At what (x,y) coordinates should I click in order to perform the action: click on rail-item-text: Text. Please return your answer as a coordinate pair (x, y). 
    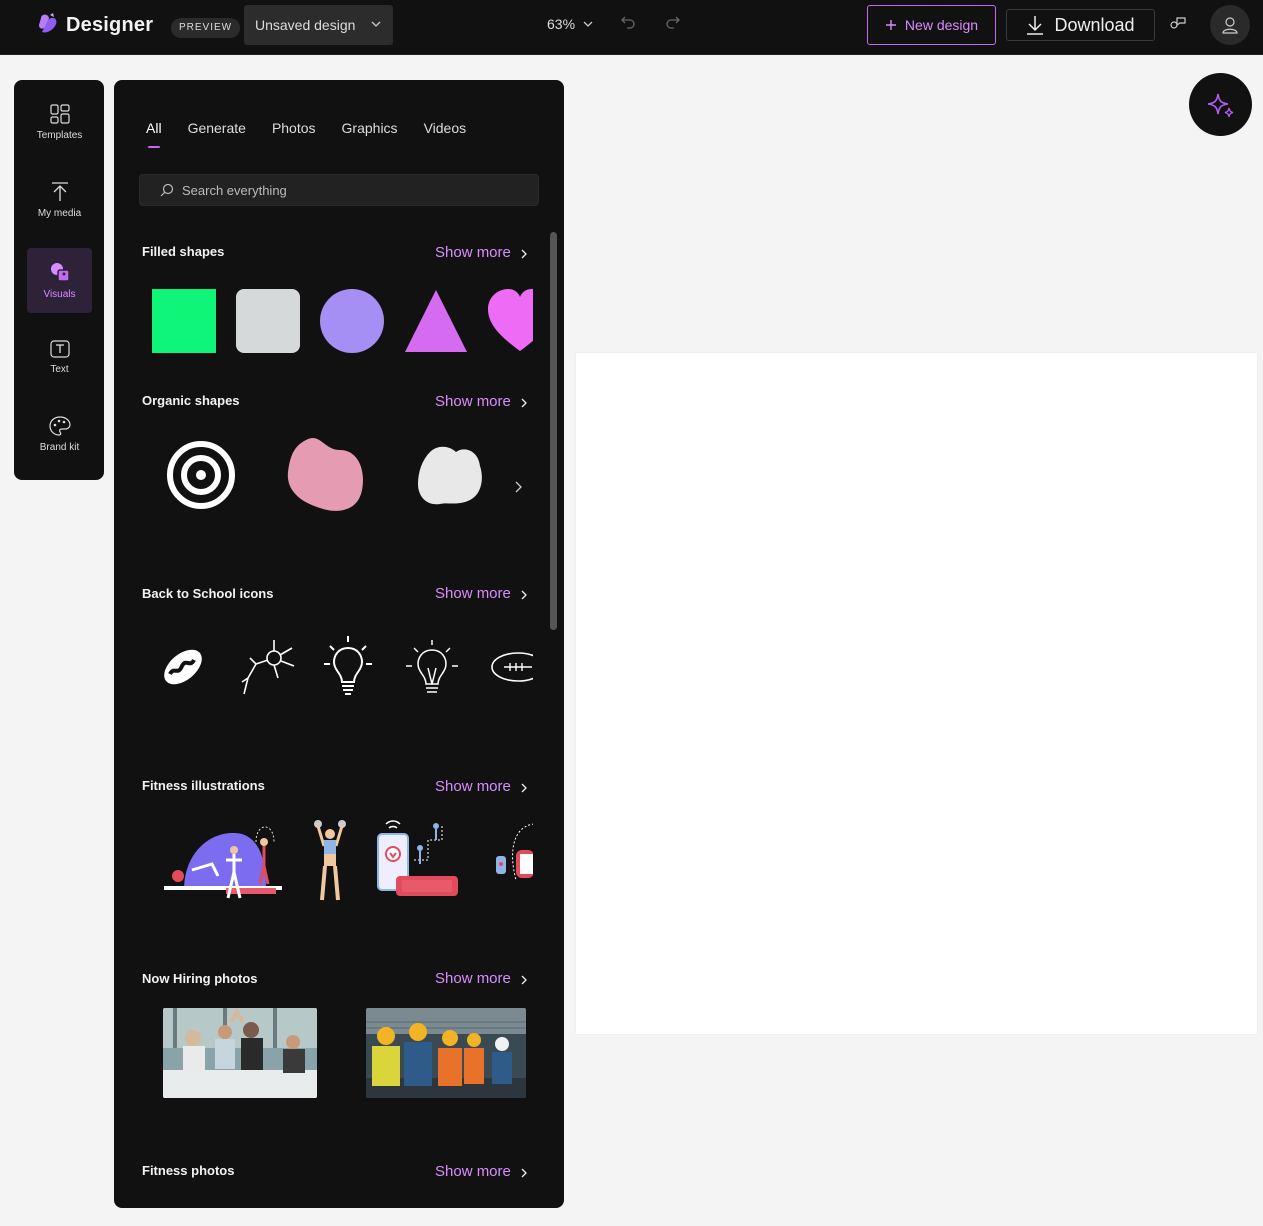
    Looking at the image, I should click on (59, 357).